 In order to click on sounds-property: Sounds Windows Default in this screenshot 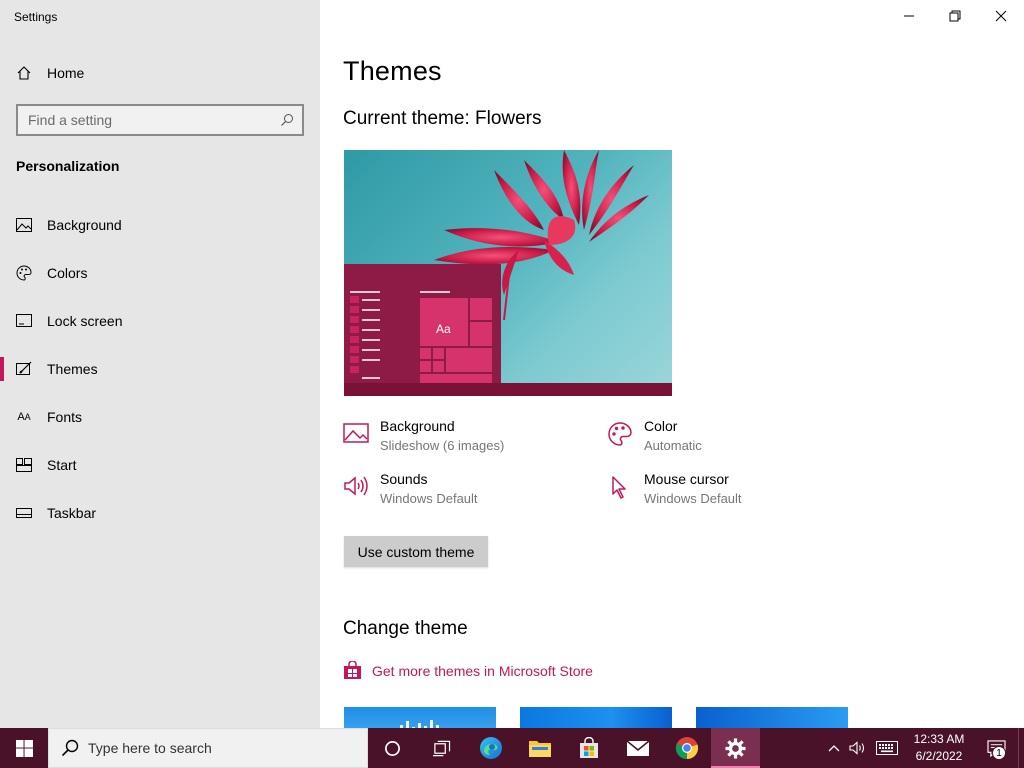, I will do `click(410, 489)`.